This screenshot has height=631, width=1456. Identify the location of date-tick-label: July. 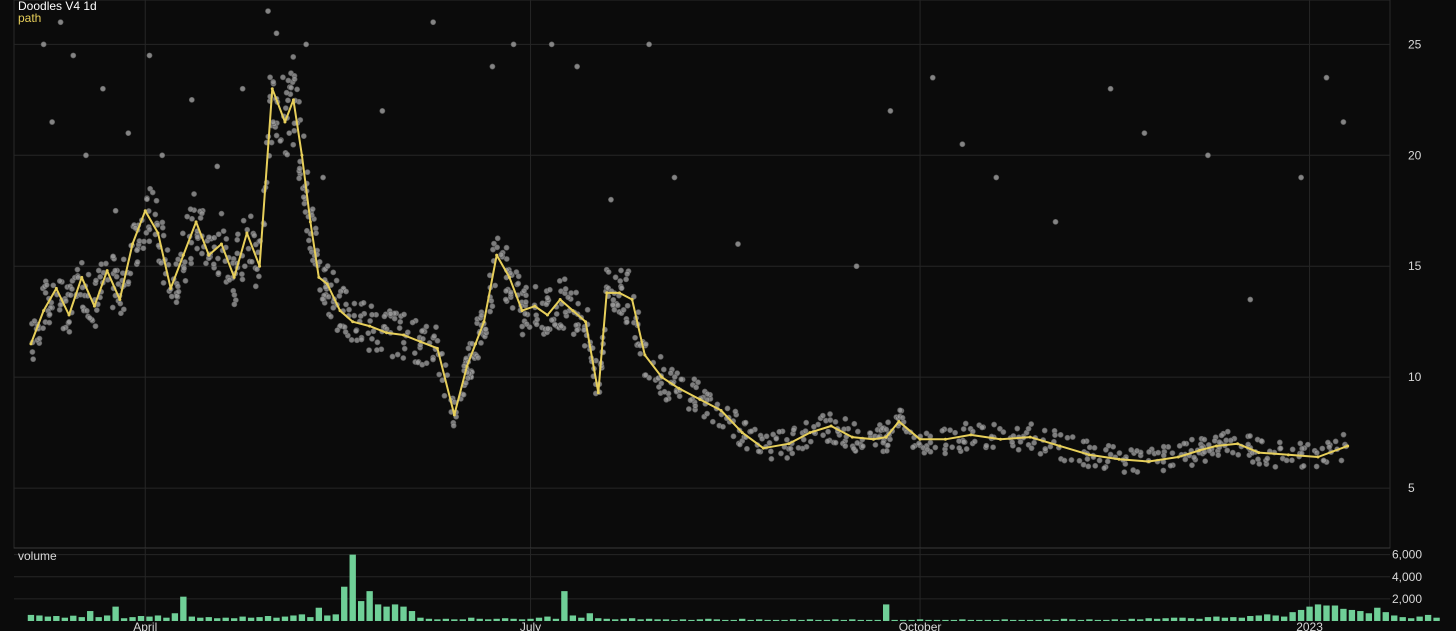
(530, 625).